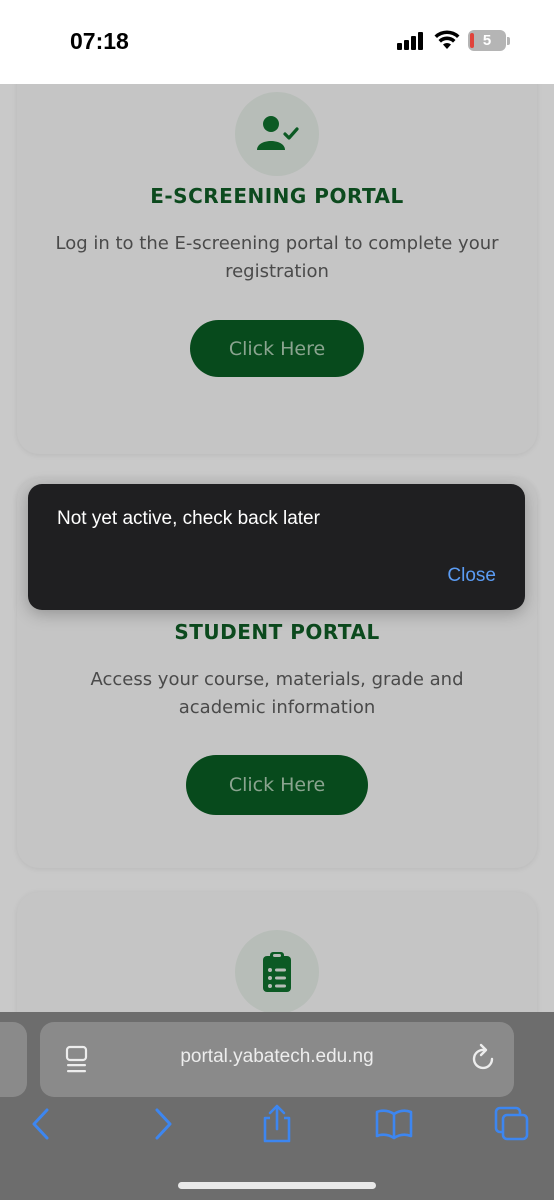  What do you see at coordinates (188, 518) in the screenshot?
I see `toast-message: Not yet active, check back later` at bounding box center [188, 518].